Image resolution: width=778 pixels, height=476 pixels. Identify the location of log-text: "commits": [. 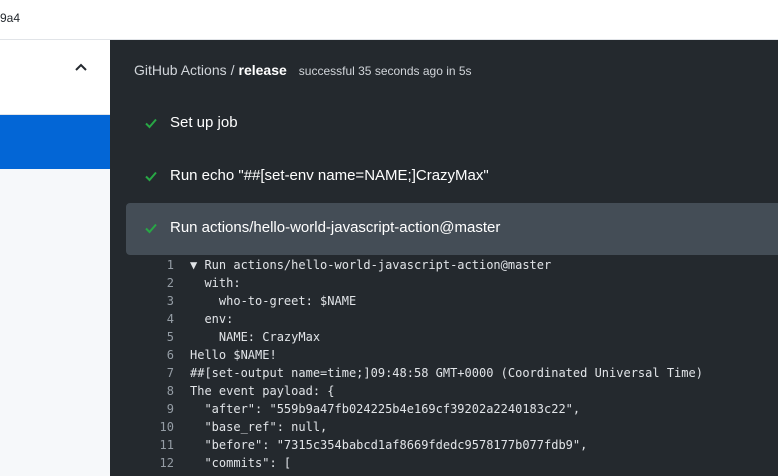
(241, 463).